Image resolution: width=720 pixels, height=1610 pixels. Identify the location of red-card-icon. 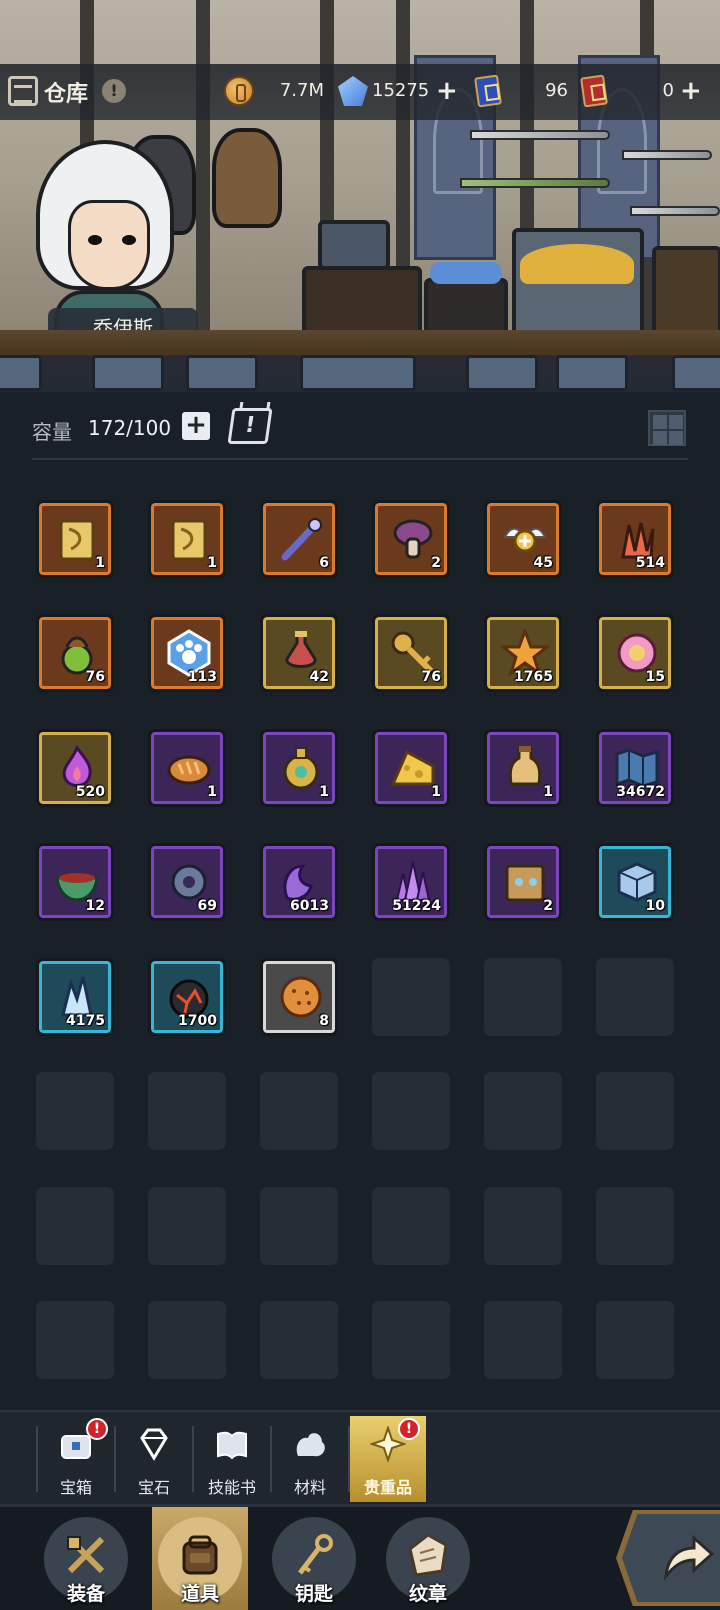
(594, 91).